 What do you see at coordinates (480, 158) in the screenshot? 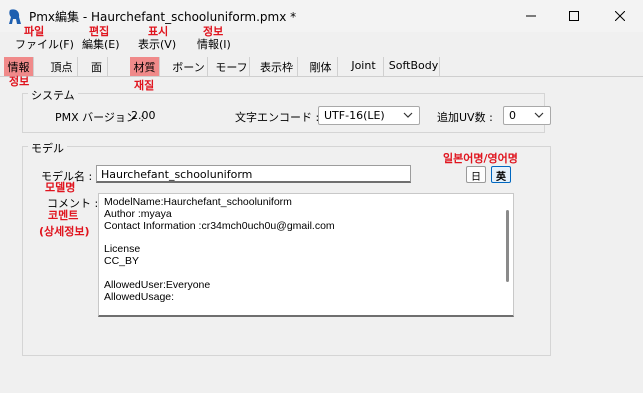
I see `annotation-lang-toggle: 일본어명/영어명` at bounding box center [480, 158].